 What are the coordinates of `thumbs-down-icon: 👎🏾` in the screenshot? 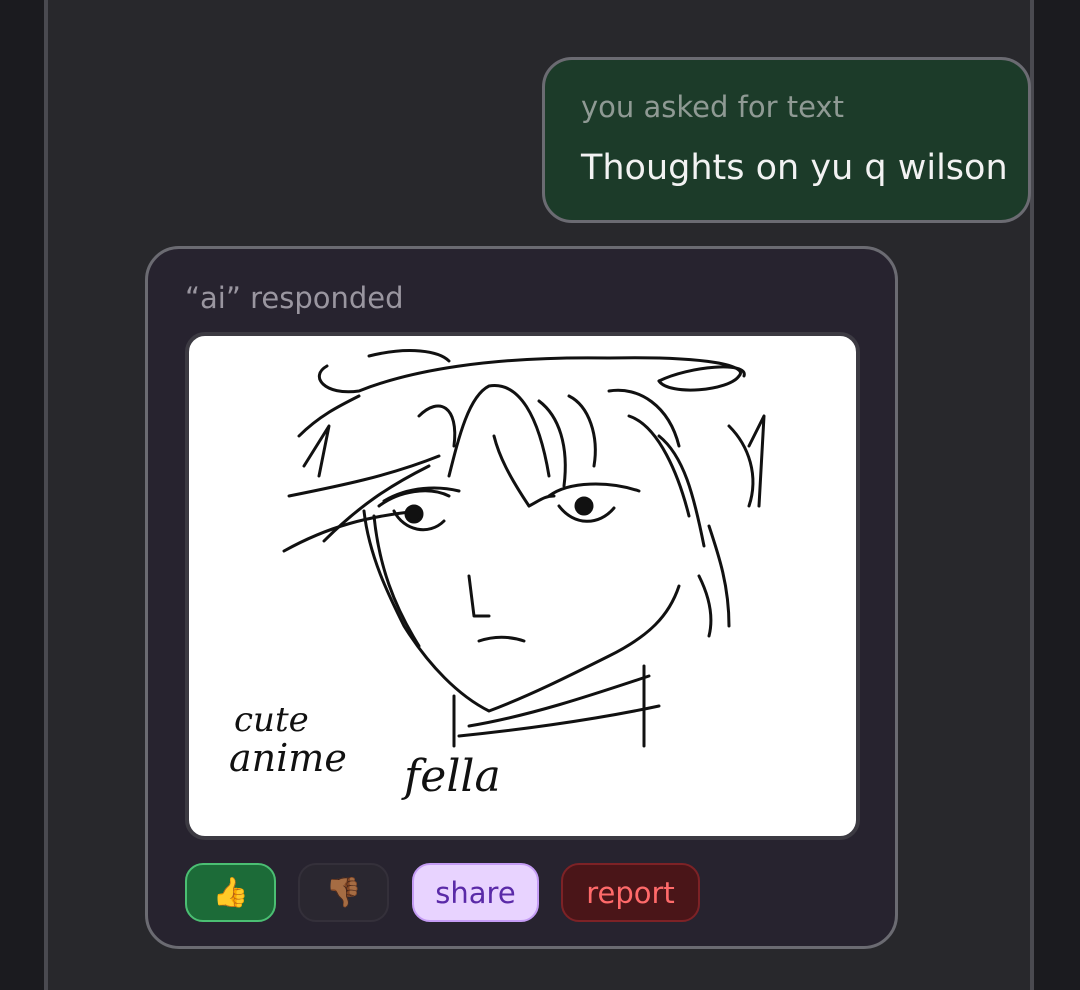 It's located at (343, 892).